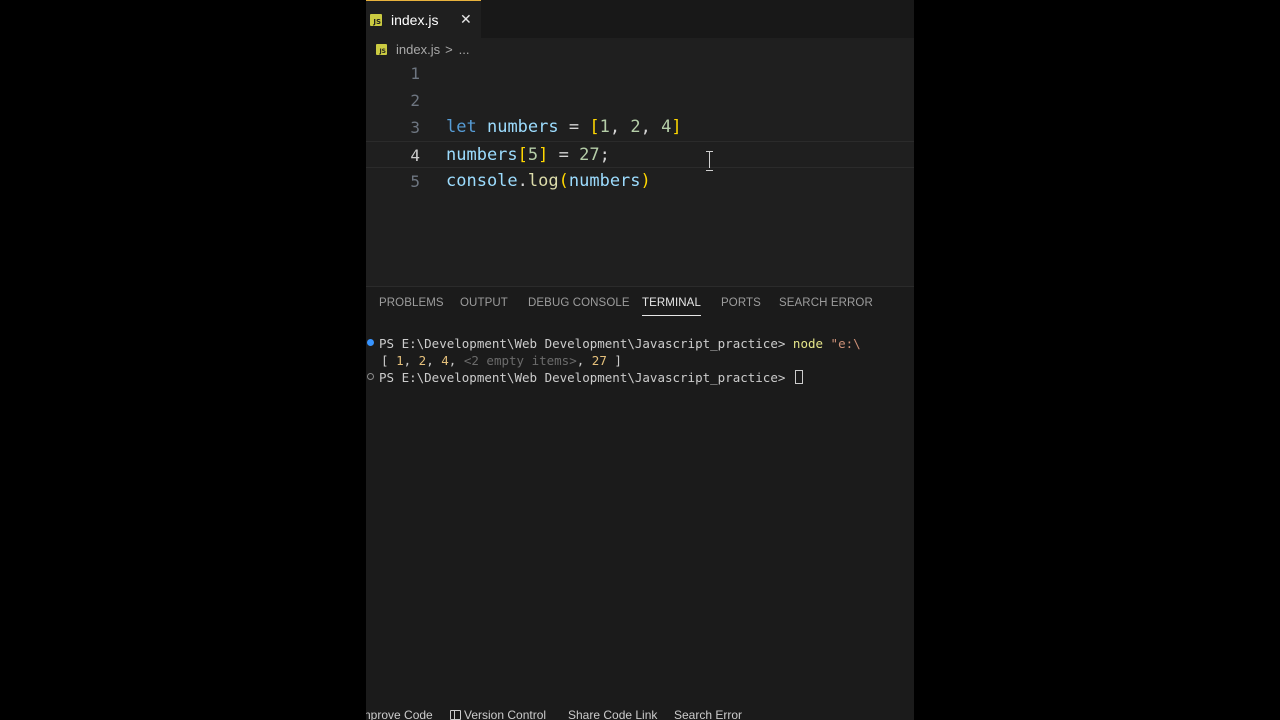 This screenshot has width=1280, height=720. I want to click on terminal-output-line: [ 1, 2, 4, <2 empty items>, 27 ], so click(494, 360).